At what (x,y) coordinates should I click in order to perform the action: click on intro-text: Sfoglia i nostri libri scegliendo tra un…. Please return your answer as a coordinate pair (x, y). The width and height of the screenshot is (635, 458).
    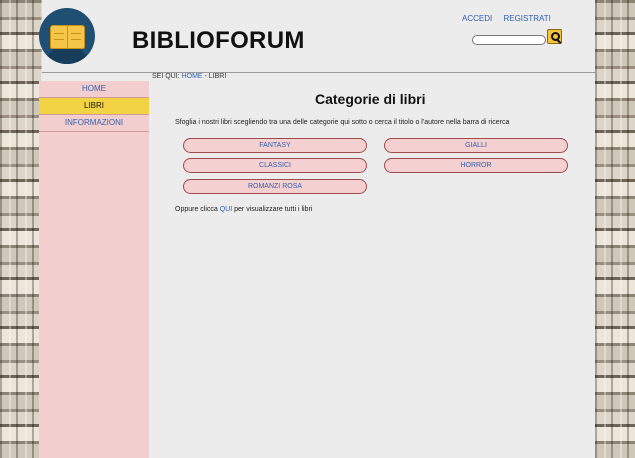
    Looking at the image, I should click on (342, 122).